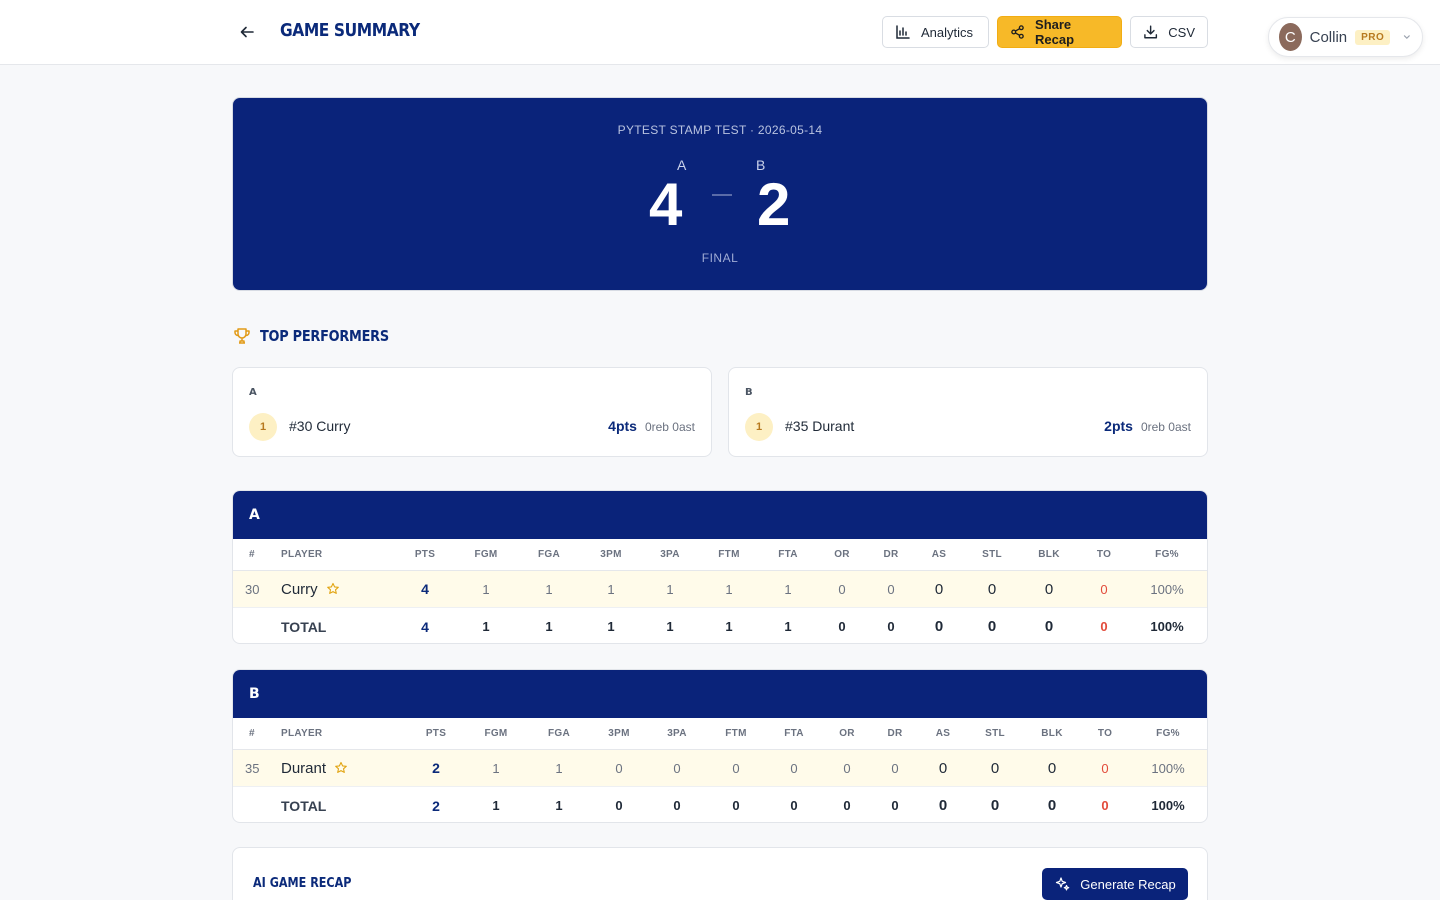  I want to click on arrow-left-icon, so click(247, 32).